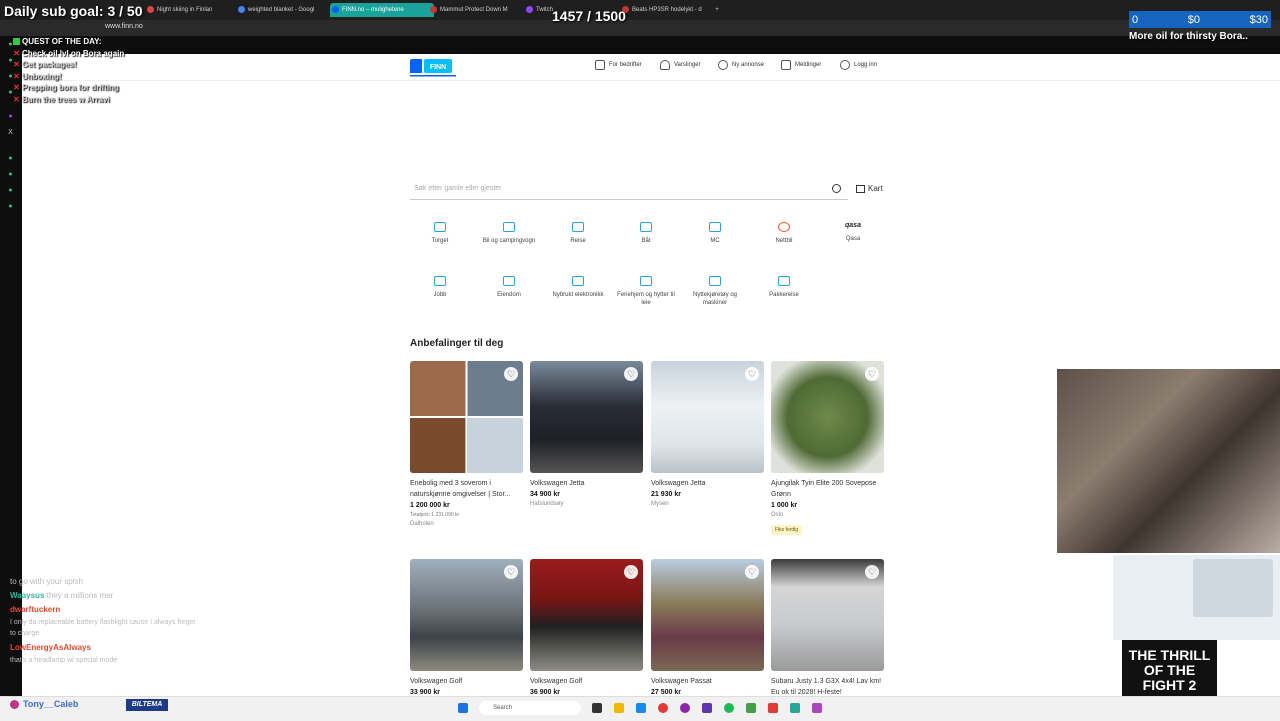 The height and width of the screenshot is (721, 1280). Describe the element at coordinates (124, 26) in the screenshot. I see `url-text: www.finn.no` at that location.